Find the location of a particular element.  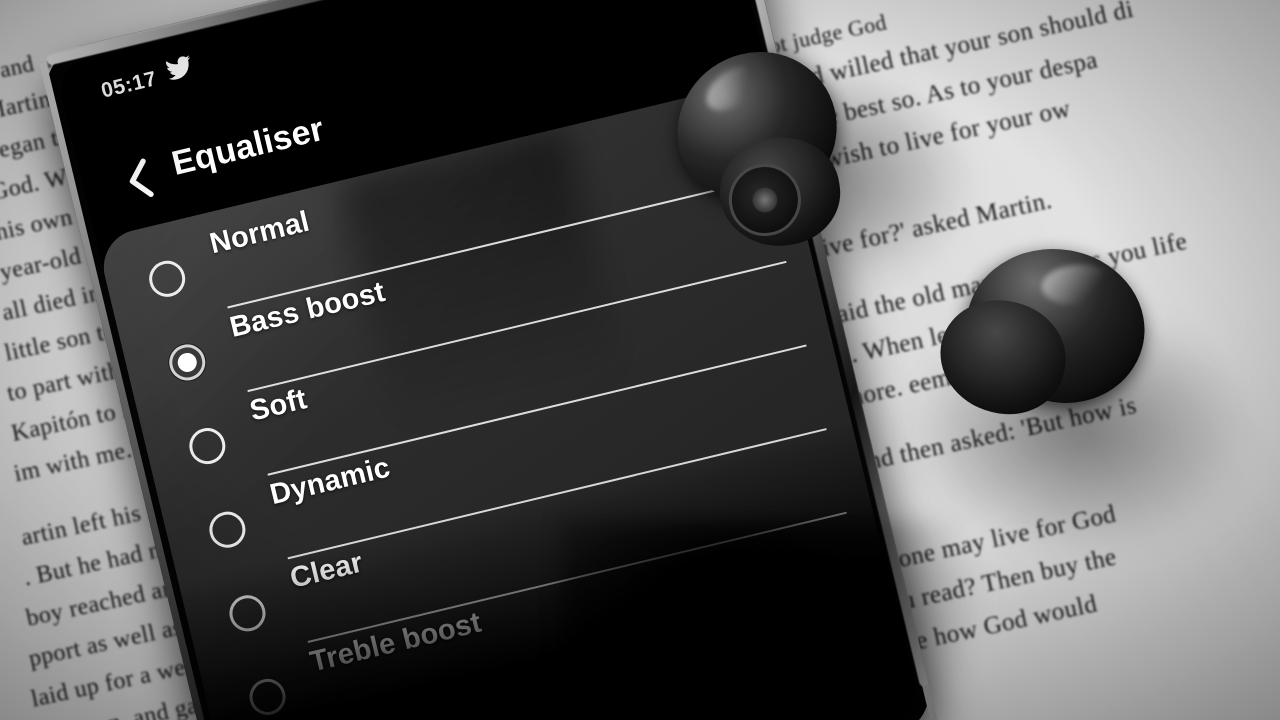

list-item-label: Soft is located at coordinates (278, 405).